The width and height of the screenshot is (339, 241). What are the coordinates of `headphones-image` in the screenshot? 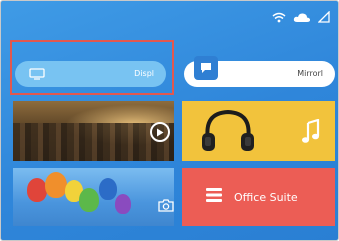 It's located at (228, 130).